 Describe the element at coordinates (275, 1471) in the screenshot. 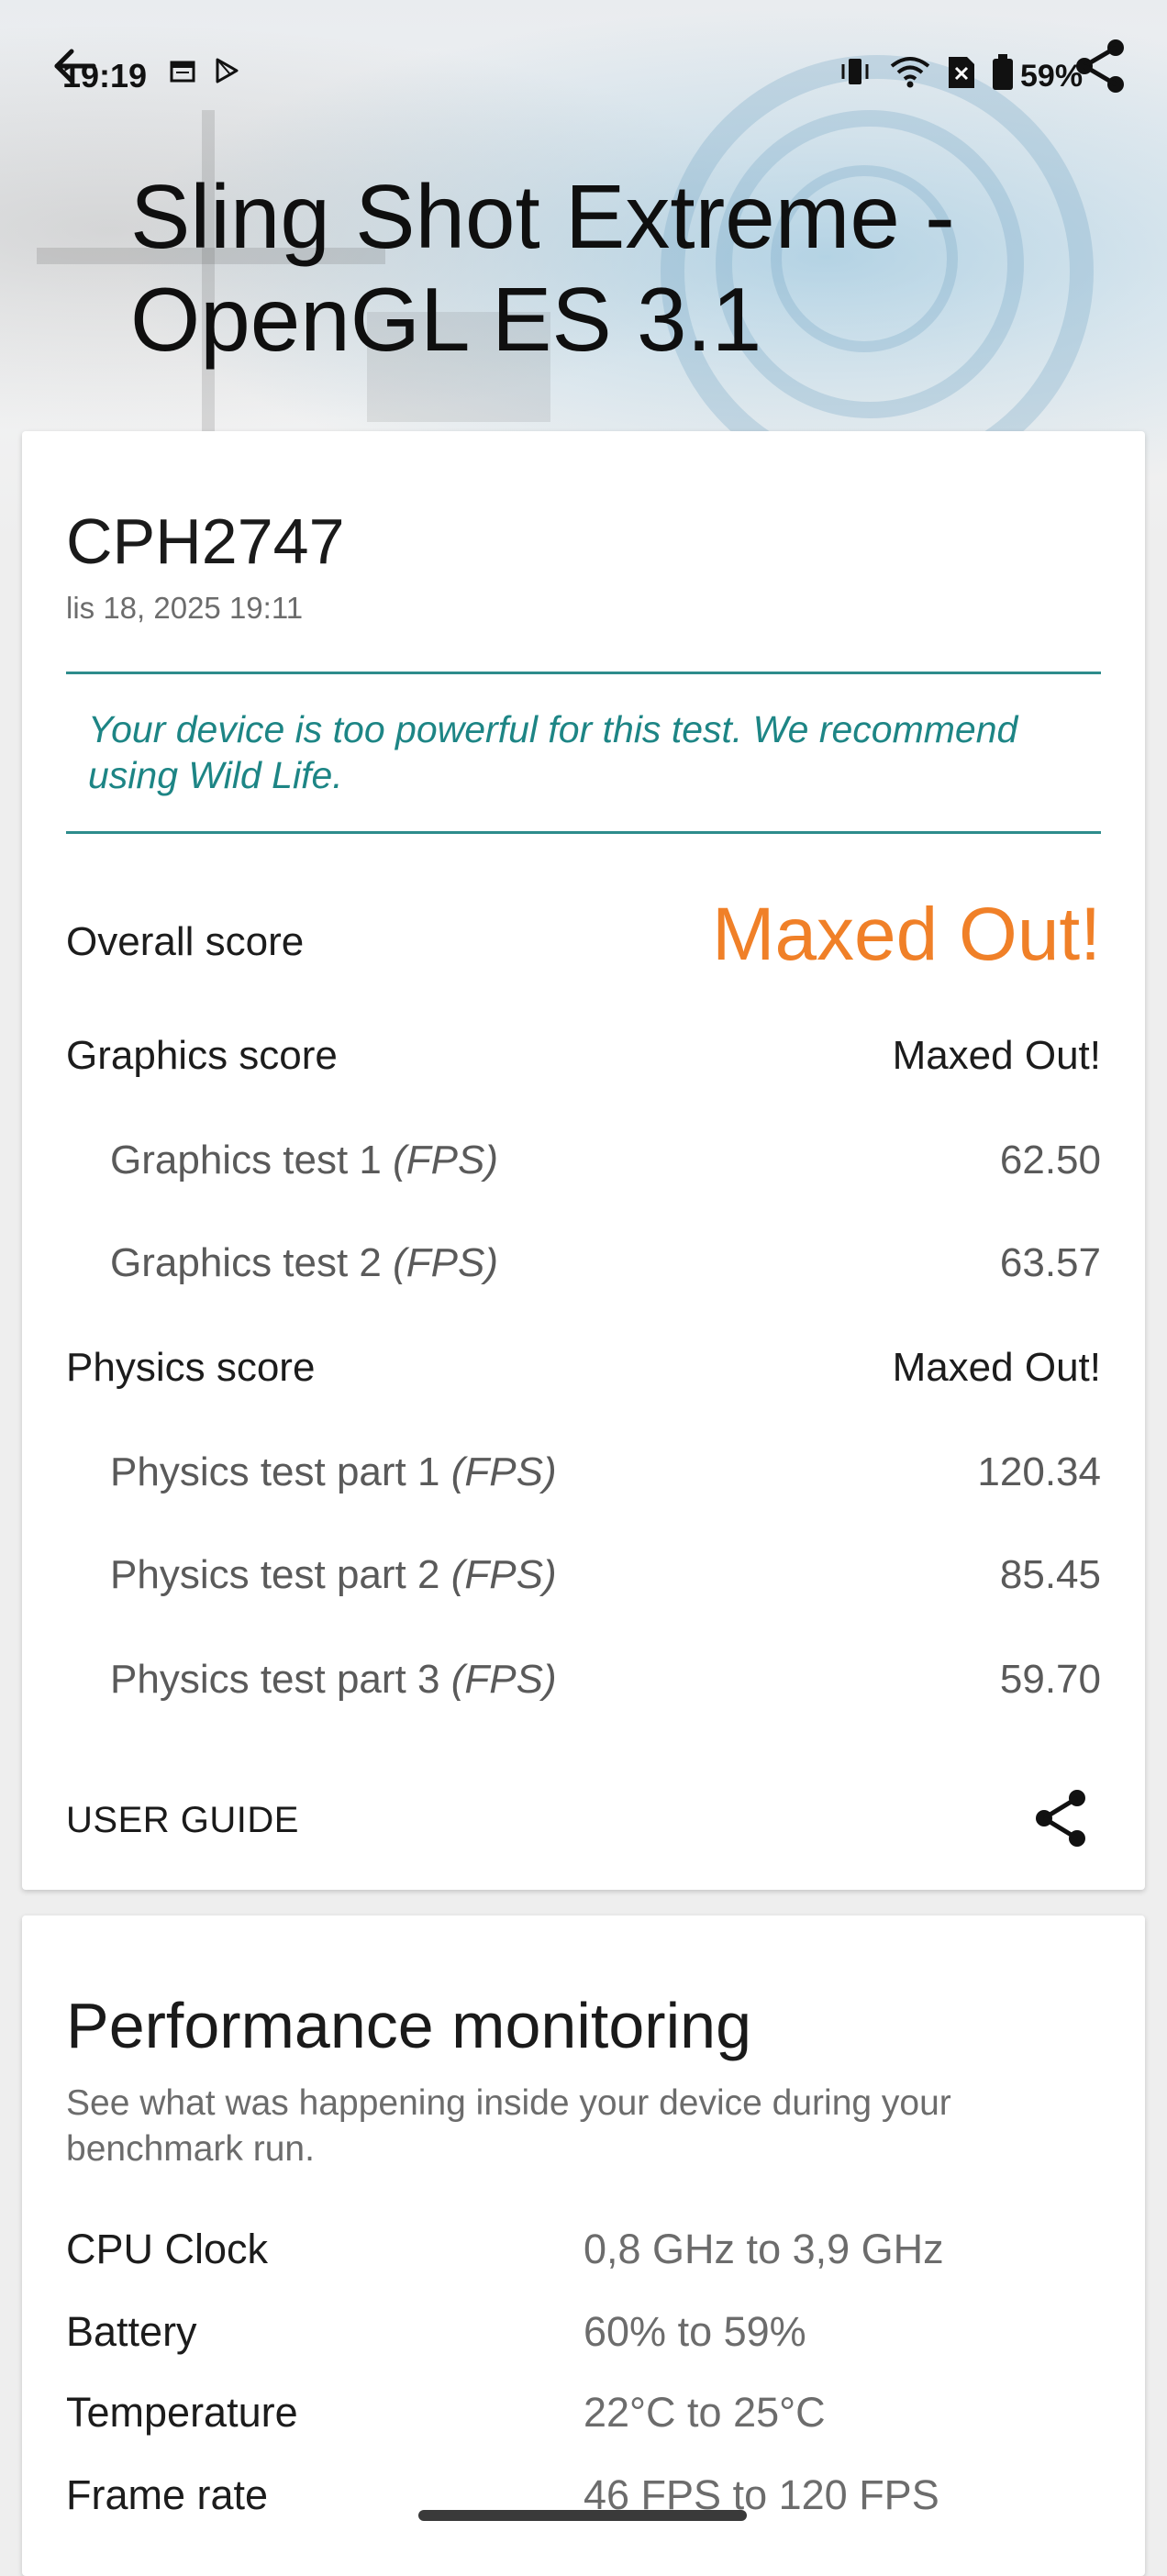

I see `test-name: Physics test part 1` at that location.